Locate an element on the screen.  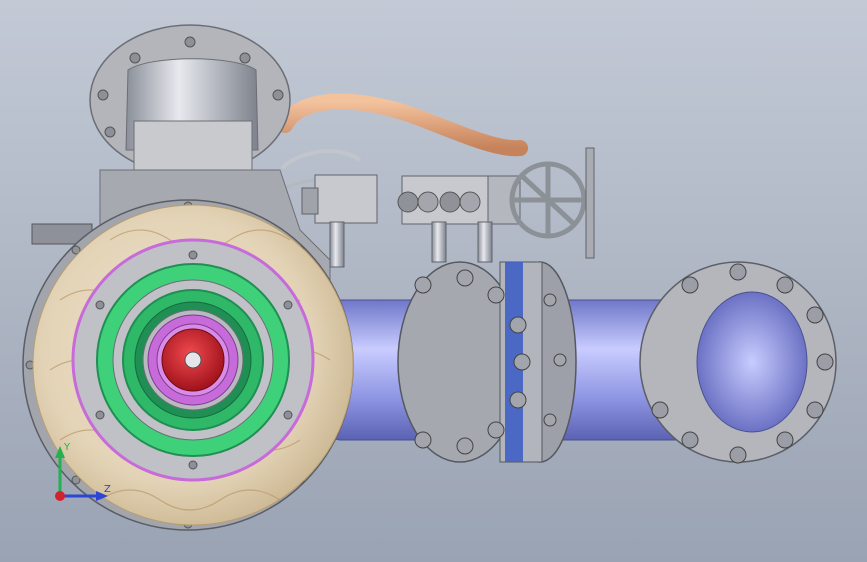
axis-triad: Y Z is located at coordinates (83, 471).